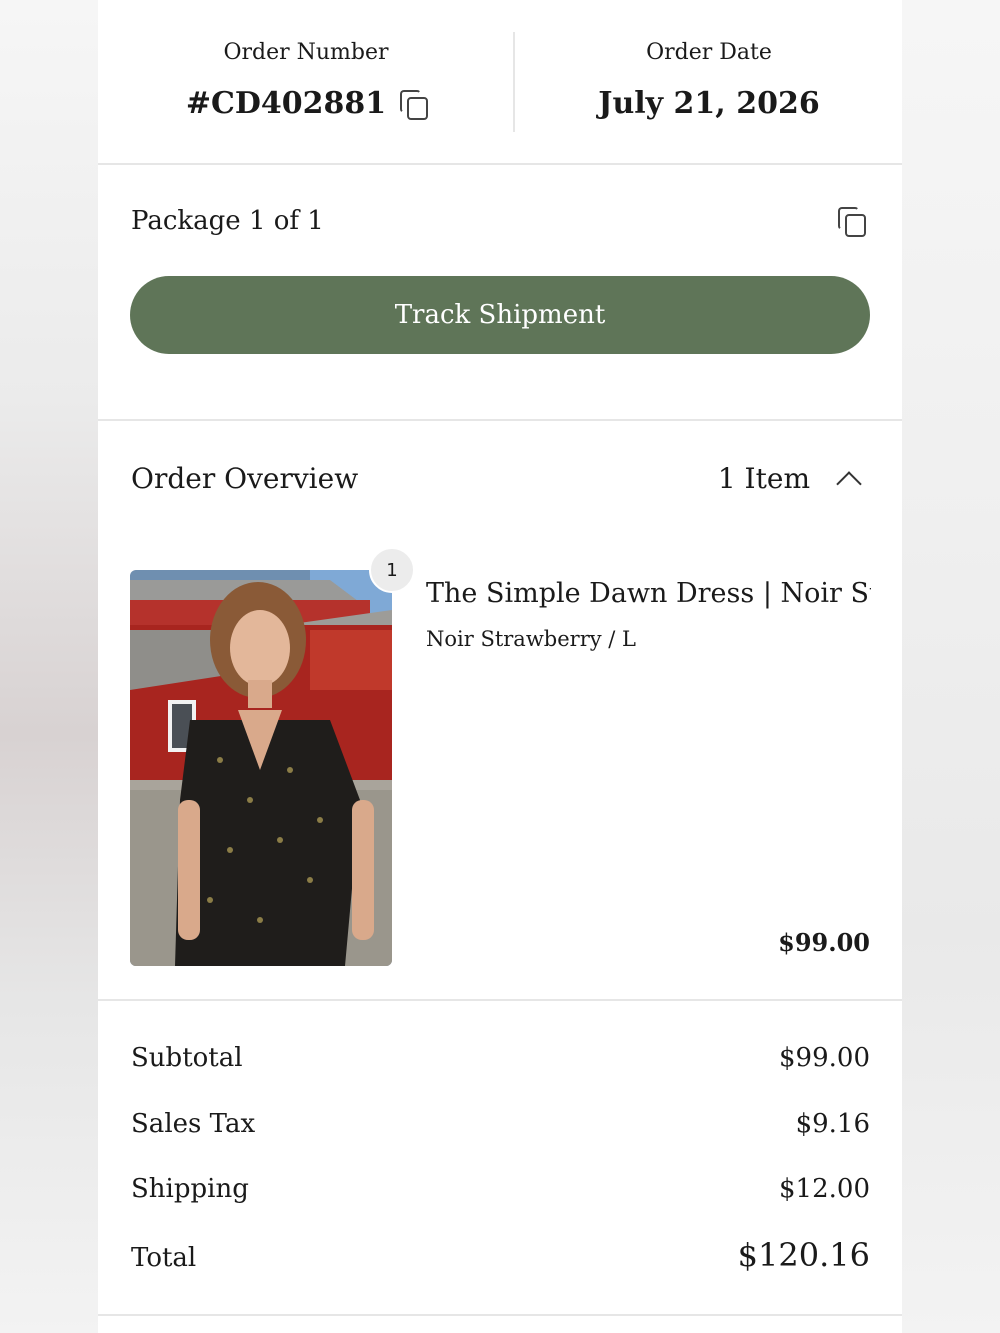 The width and height of the screenshot is (1000, 1333). Describe the element at coordinates (190, 1189) in the screenshot. I see `shipping-label: Shipping` at that location.